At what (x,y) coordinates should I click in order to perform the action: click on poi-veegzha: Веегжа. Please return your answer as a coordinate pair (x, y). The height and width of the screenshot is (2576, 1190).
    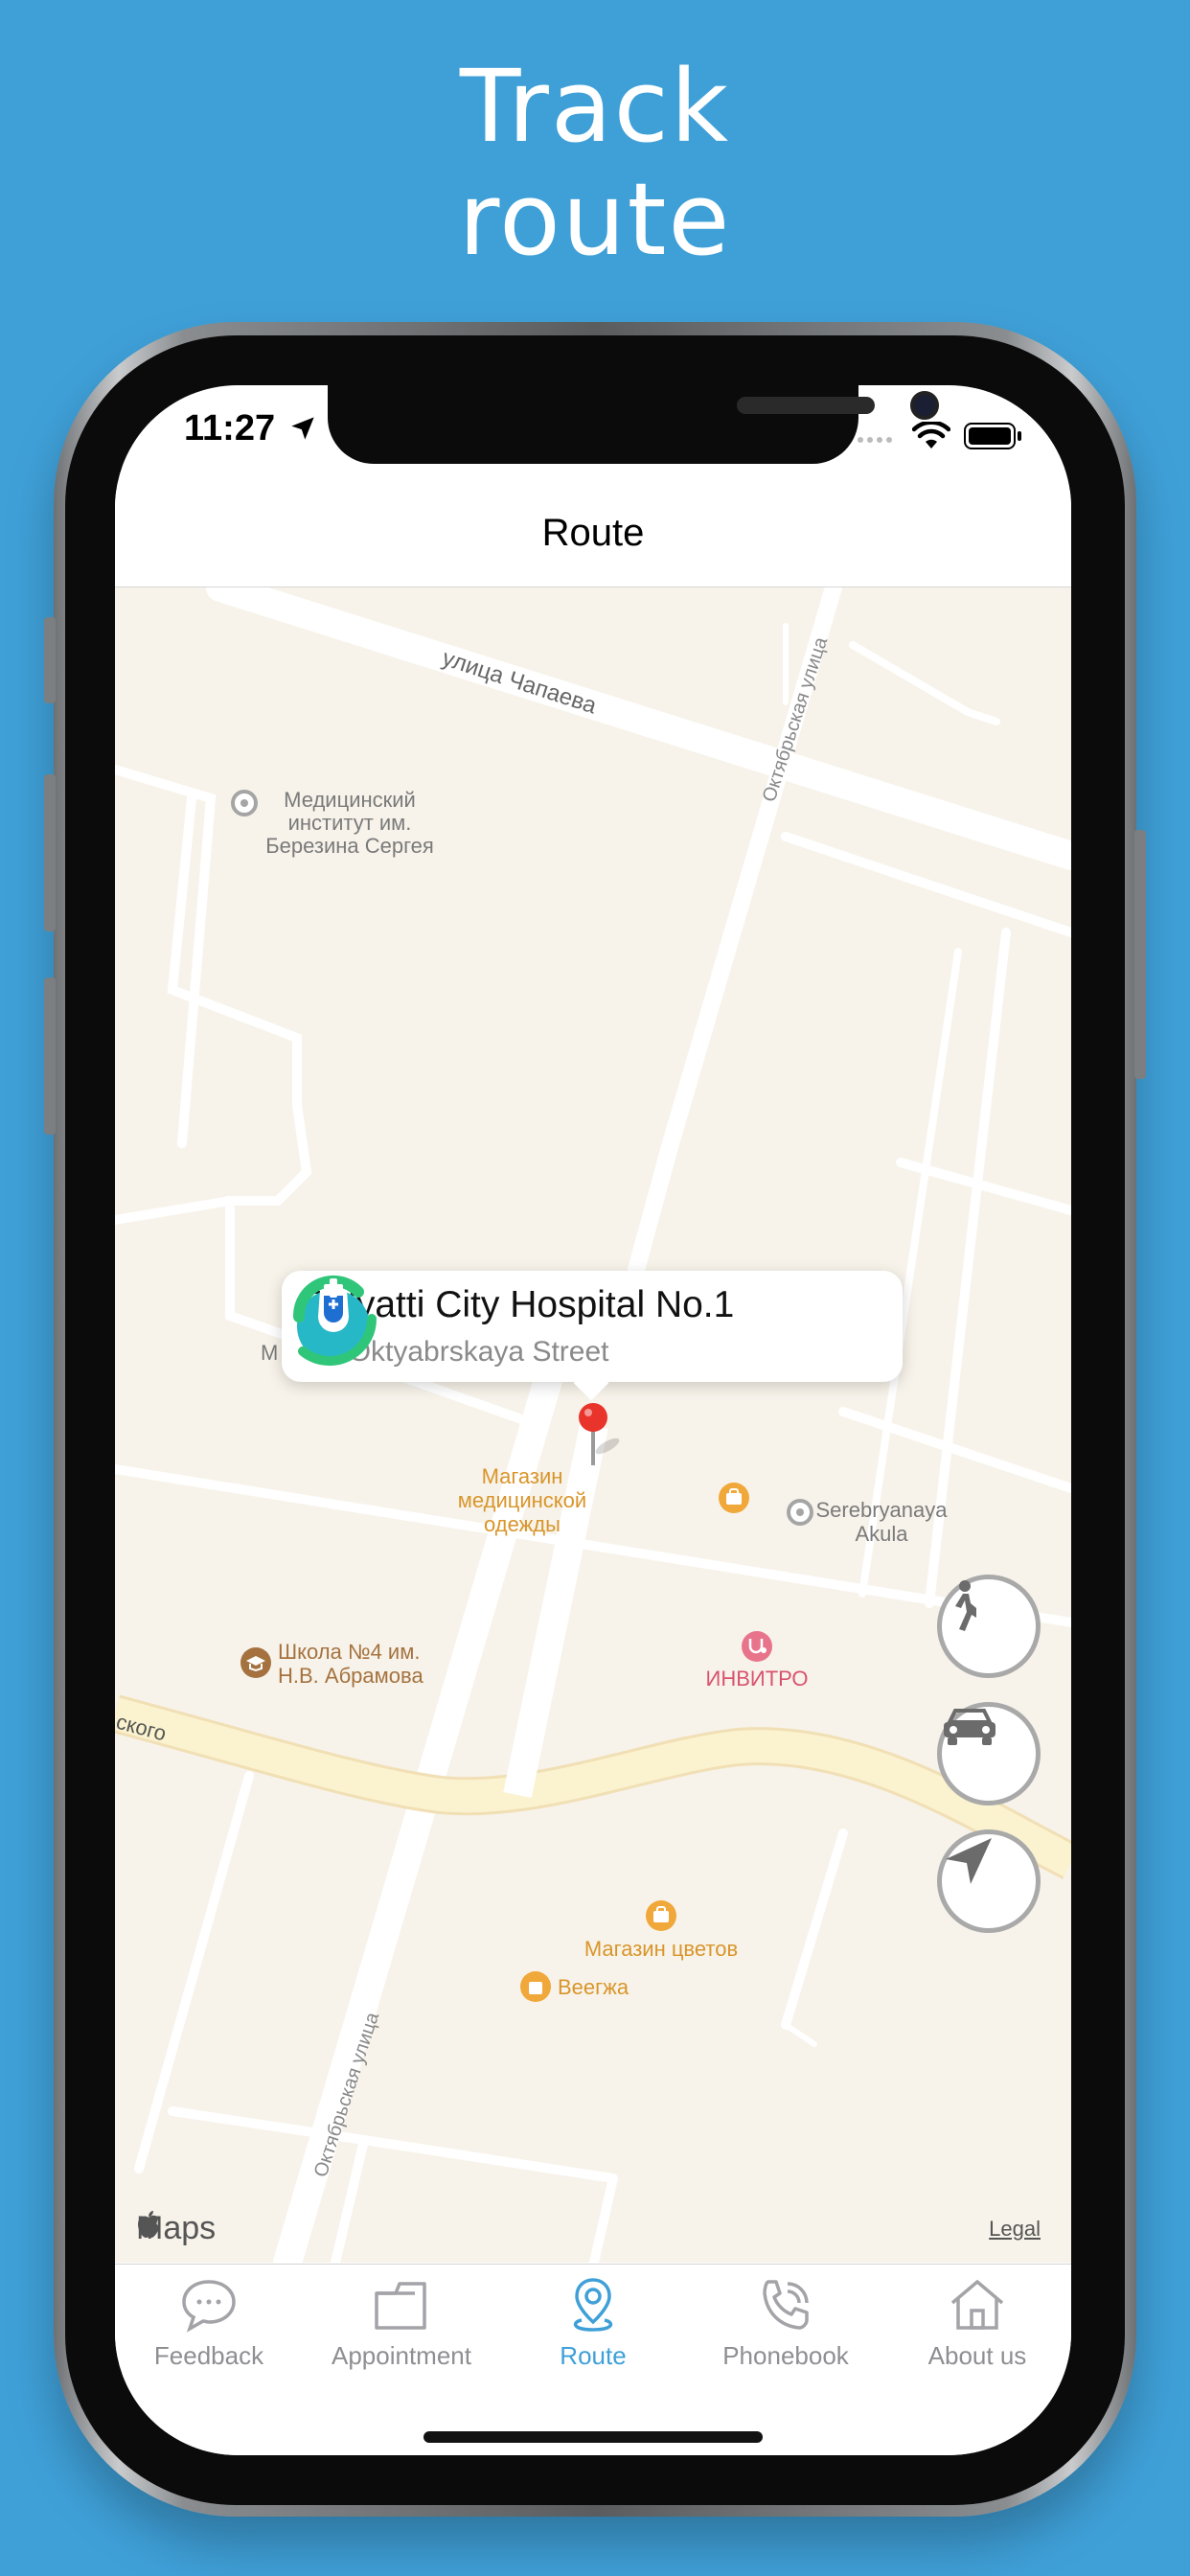
    Looking at the image, I should click on (593, 1988).